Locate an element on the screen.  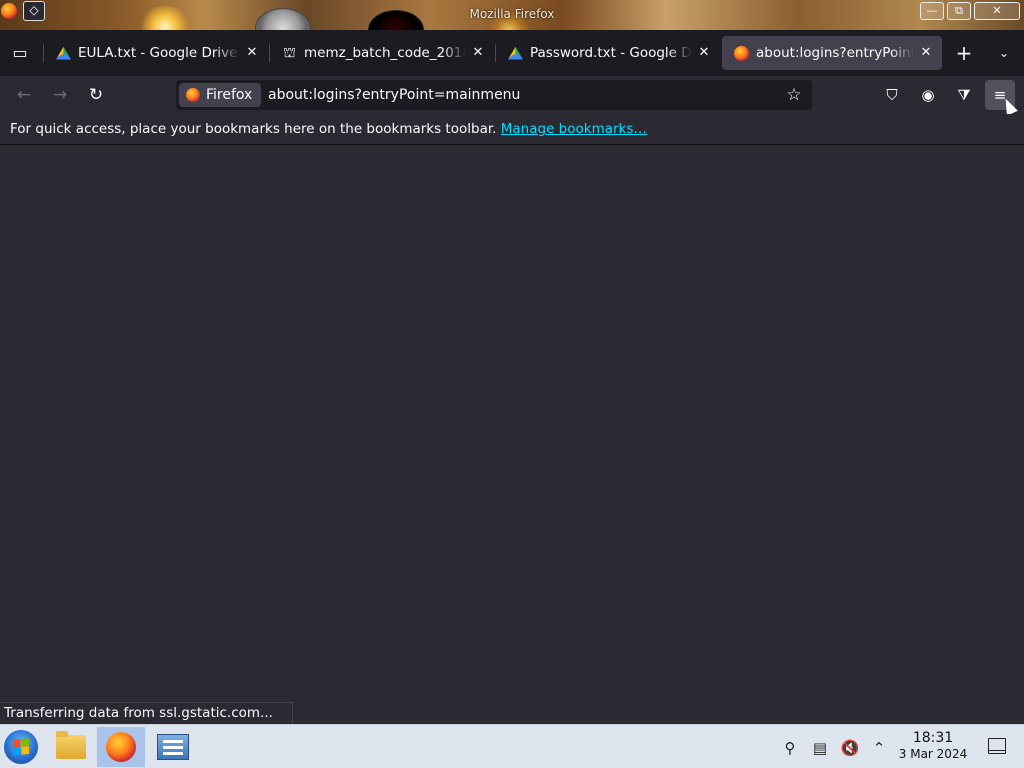
taskbar-firefox is located at coordinates (121, 747).